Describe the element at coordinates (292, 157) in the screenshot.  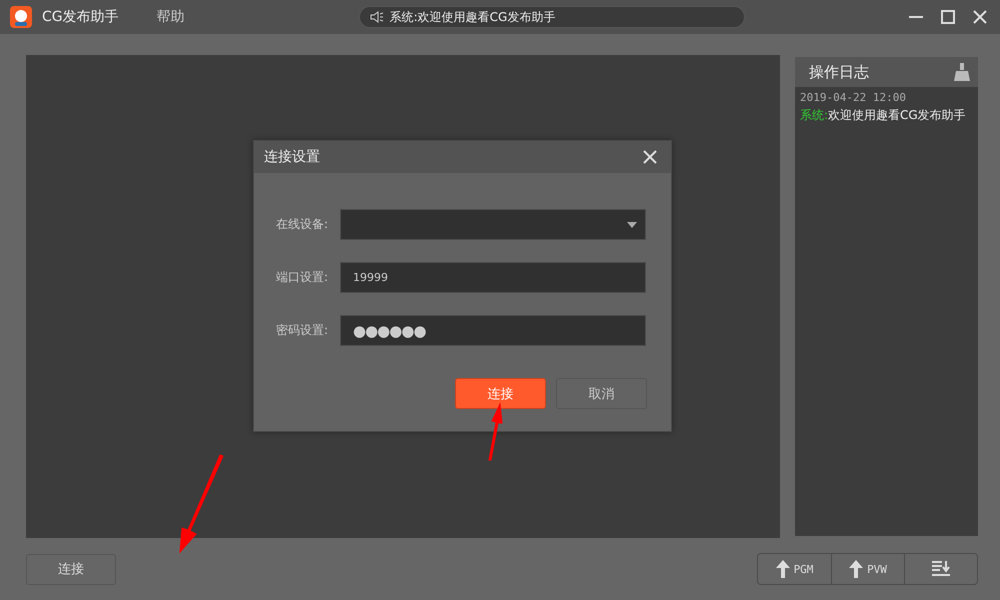
I see `dialog-title: 连接设置` at that location.